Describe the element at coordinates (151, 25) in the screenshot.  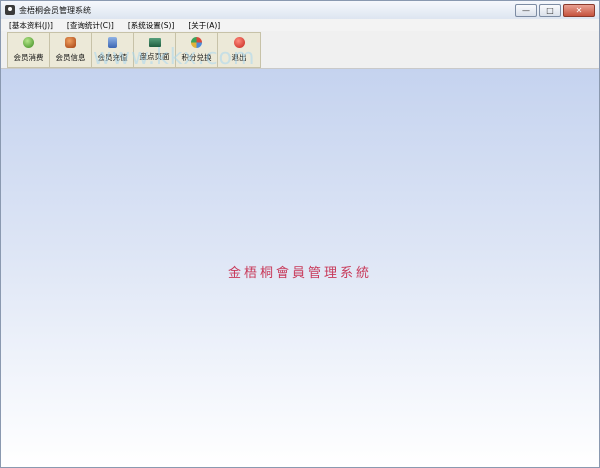
I see `menu-system-settings: [系统设置(S)]` at that location.